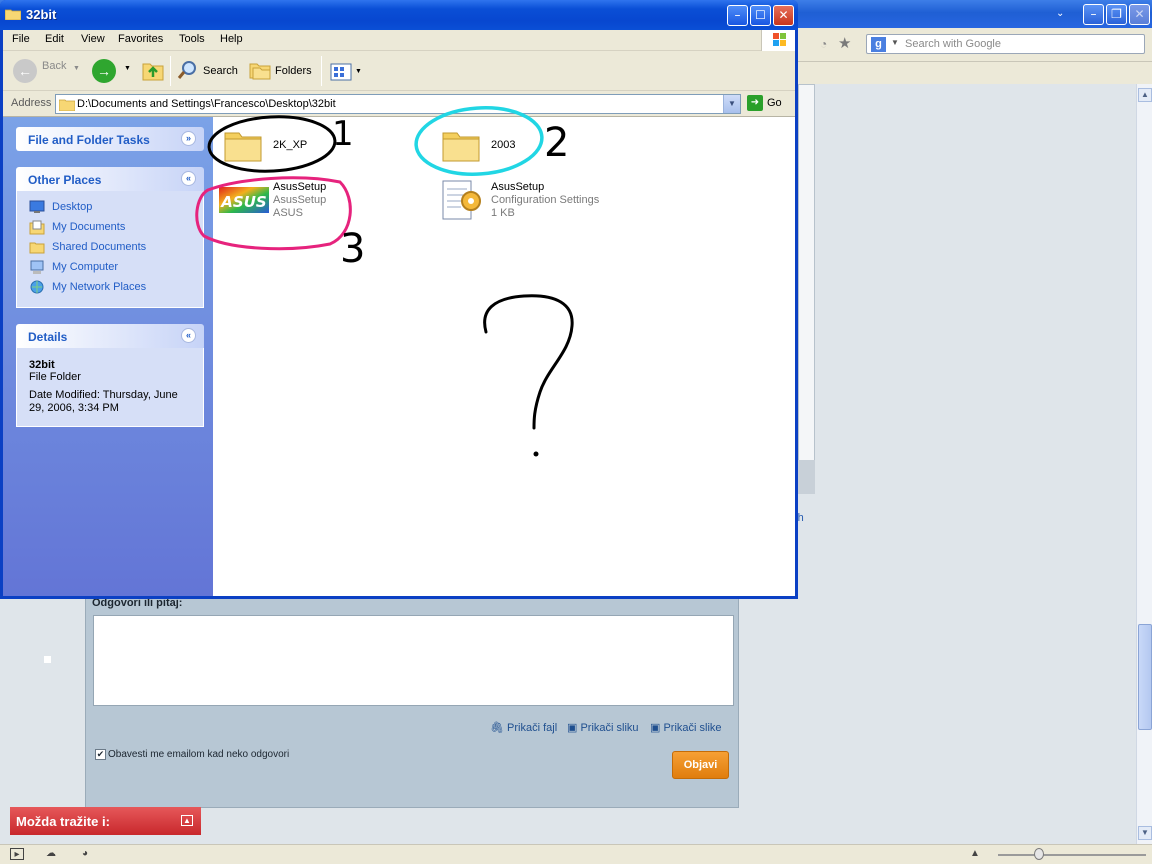 Image resolution: width=1152 pixels, height=864 pixels. Describe the element at coordinates (260, 71) in the screenshot. I see `folders-icon` at that location.